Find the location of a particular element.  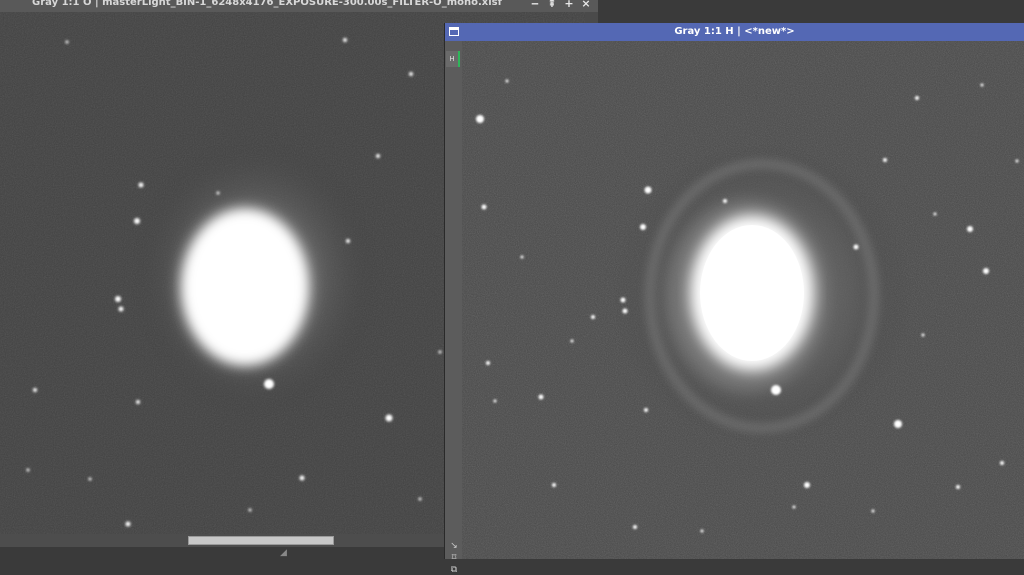

title-bar-active: Gray 1:1 H | <*new*> is located at coordinates (734, 32).